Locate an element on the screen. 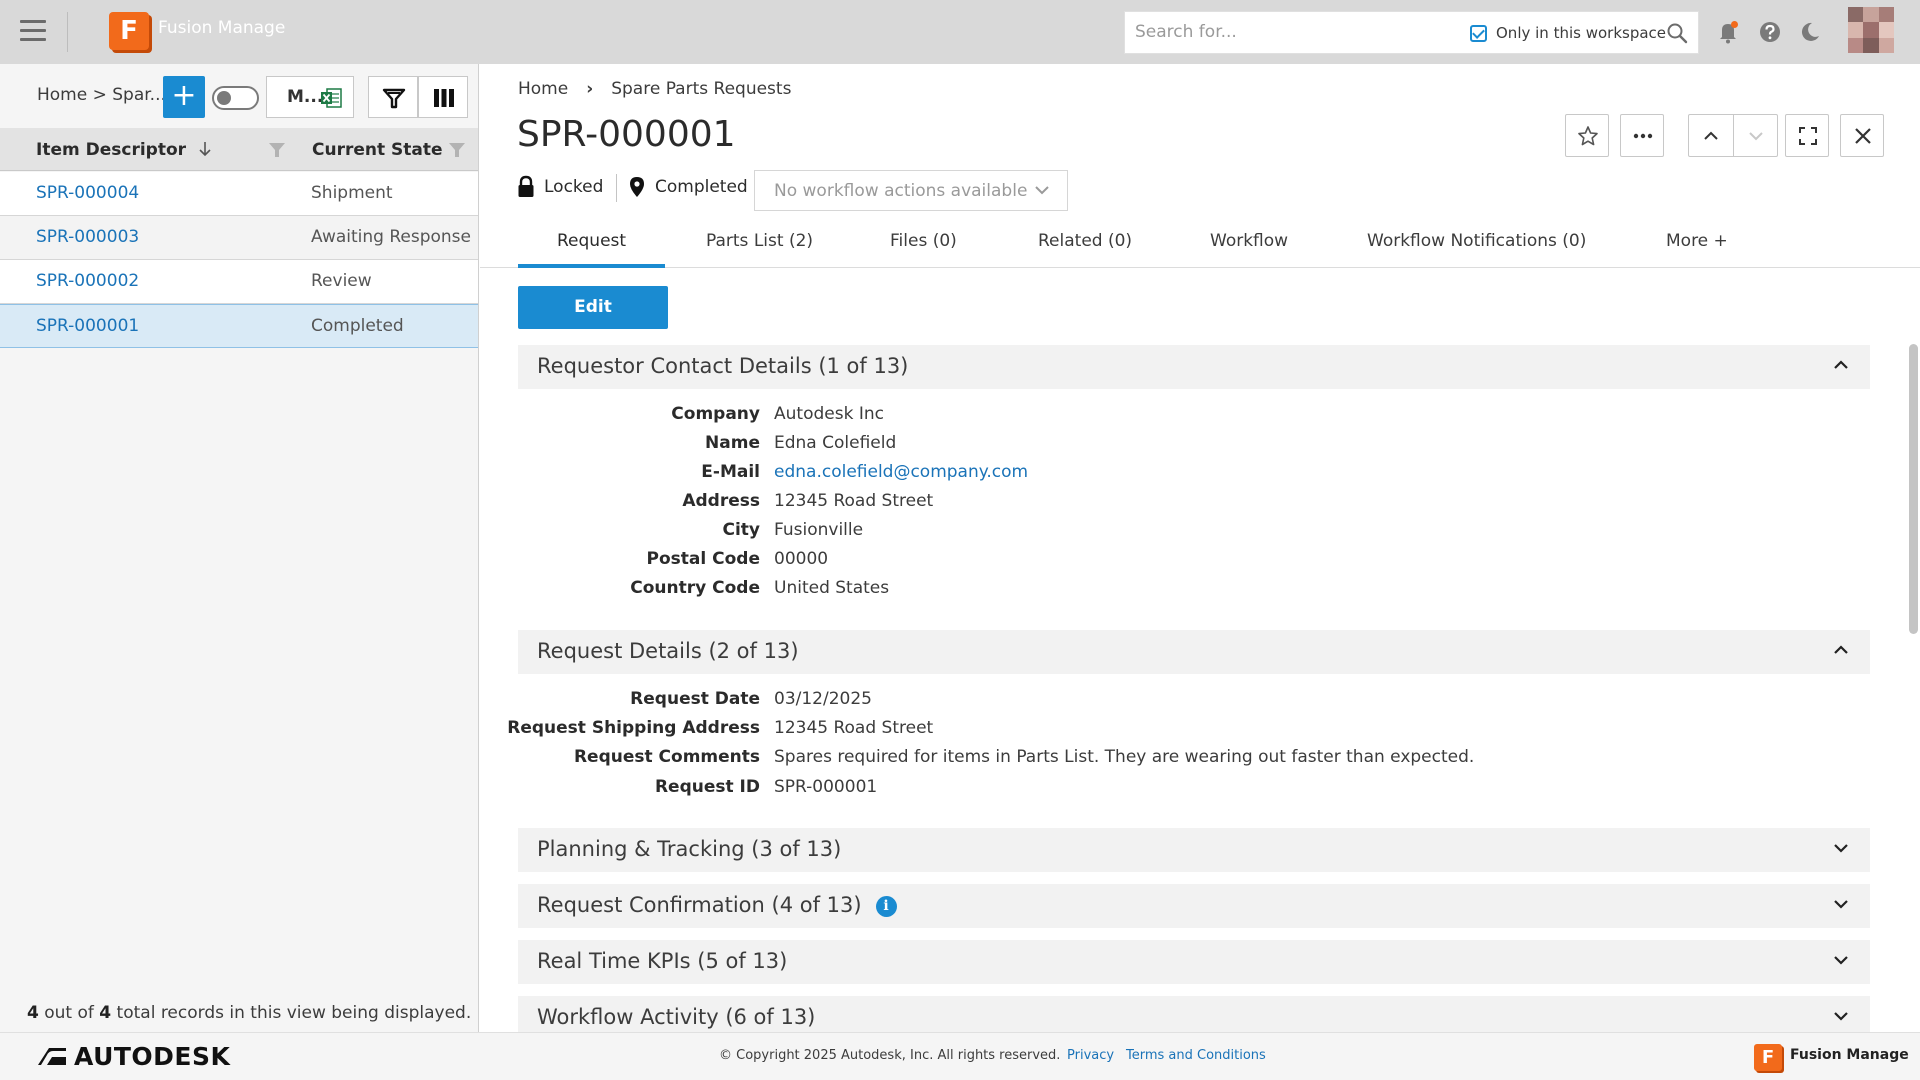 The image size is (1920, 1080). field-address: Address 12345 Road Street is located at coordinates (1194, 505).